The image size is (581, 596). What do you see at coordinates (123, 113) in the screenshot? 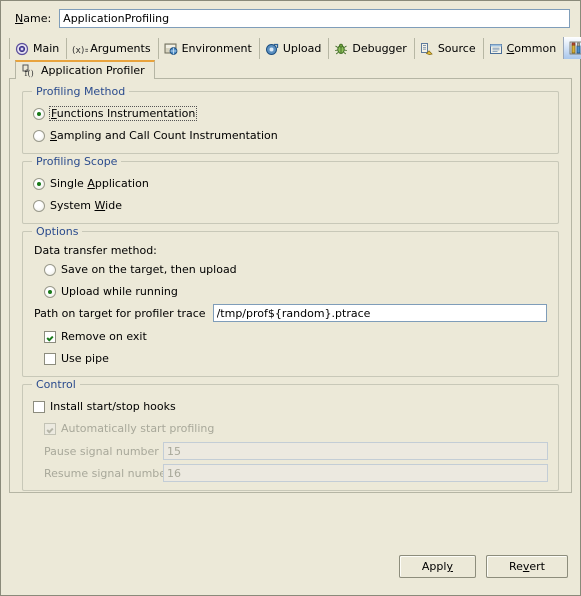
I see `radio-functions-instrumentation-label: Functions Instrumentation` at bounding box center [123, 113].